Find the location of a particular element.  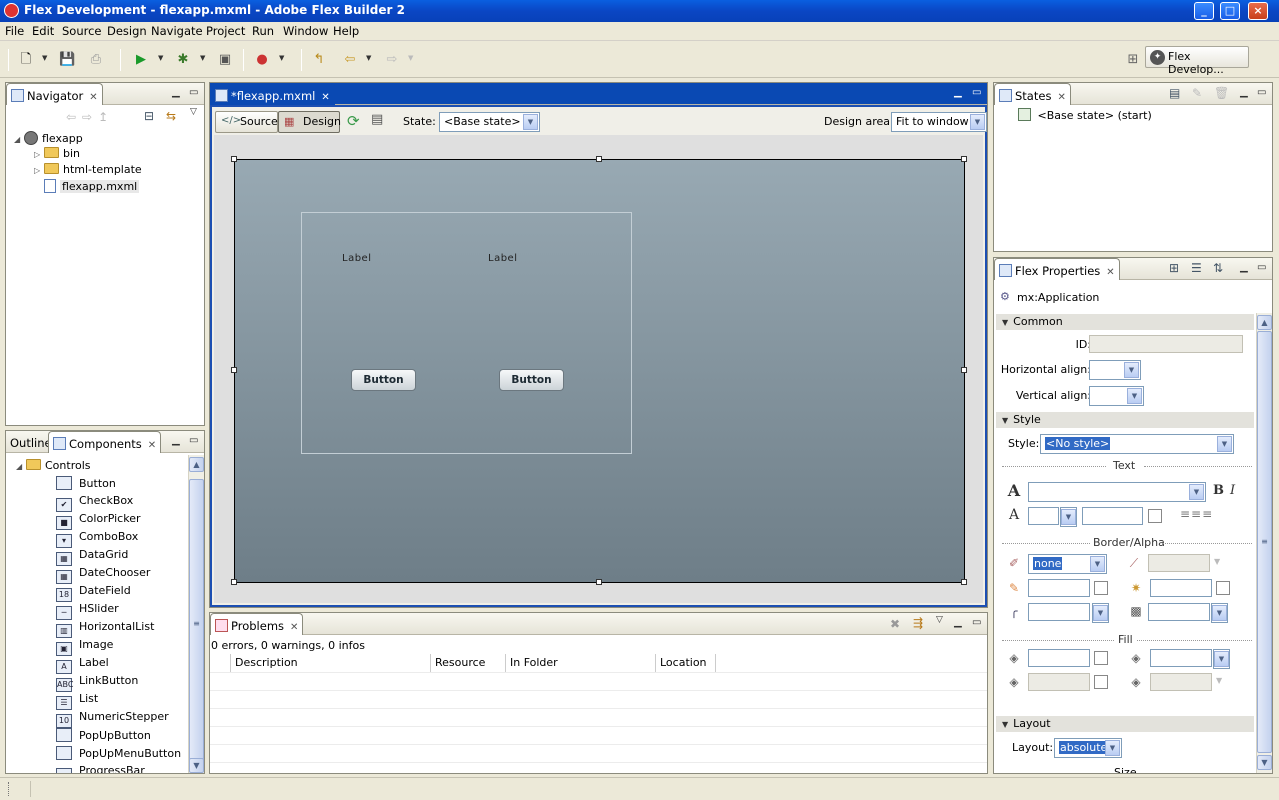

component-item: ABC LinkButton is located at coordinates (97, 683).